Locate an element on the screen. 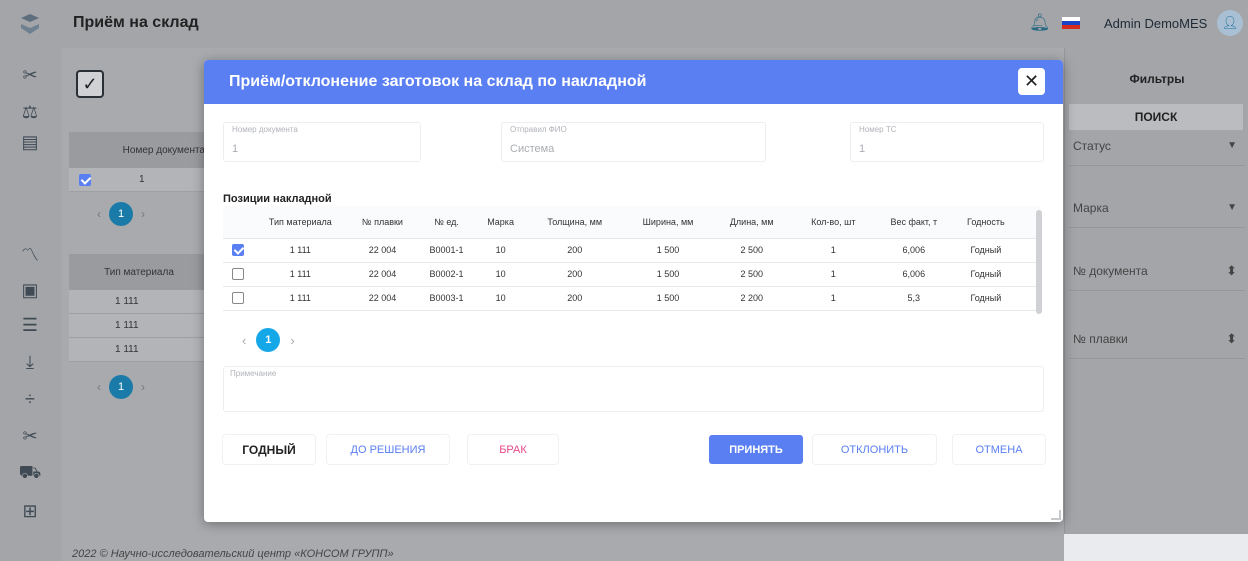  top-bar: Приём на склад 🔔︎ Admin DemoMES 👤︎ is located at coordinates (654, 24).